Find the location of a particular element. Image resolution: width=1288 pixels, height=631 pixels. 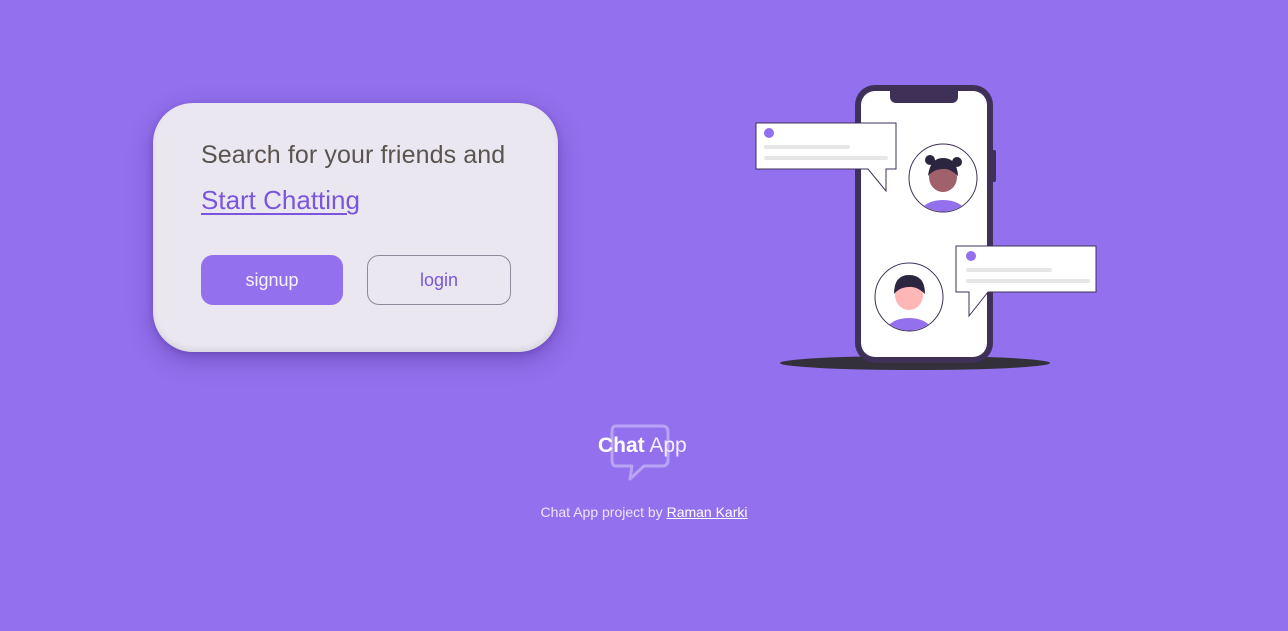

phone-notch is located at coordinates (924, 94).